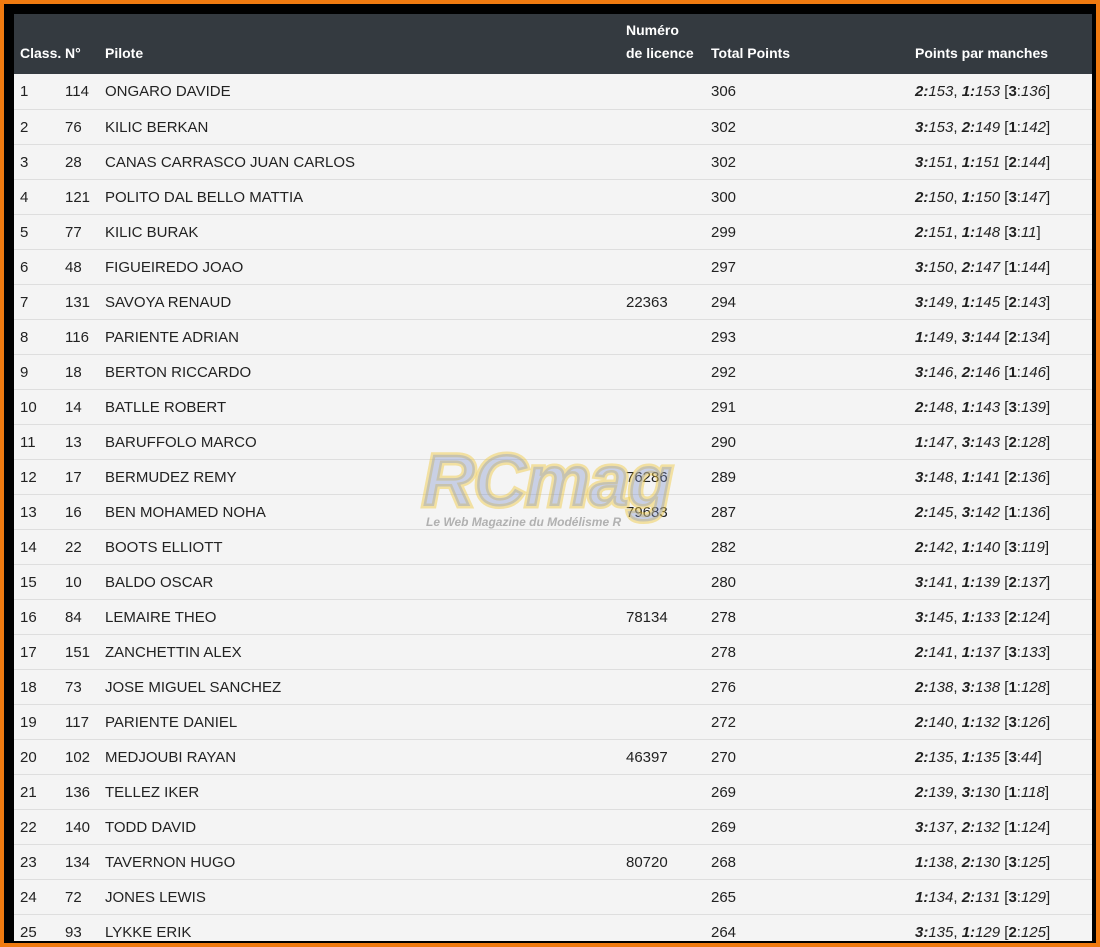 The width and height of the screenshot is (1100, 947). I want to click on cell-position: 5, so click(39, 232).